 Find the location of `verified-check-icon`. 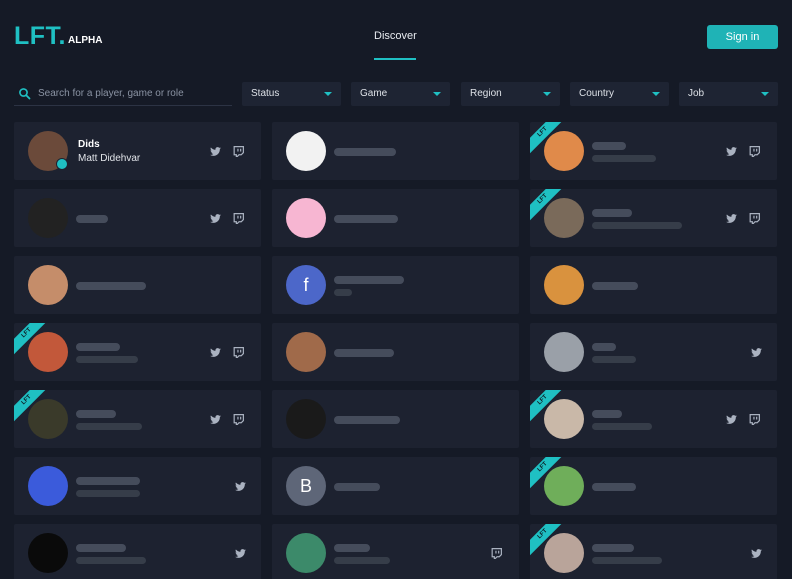

verified-check-icon is located at coordinates (62, 164).